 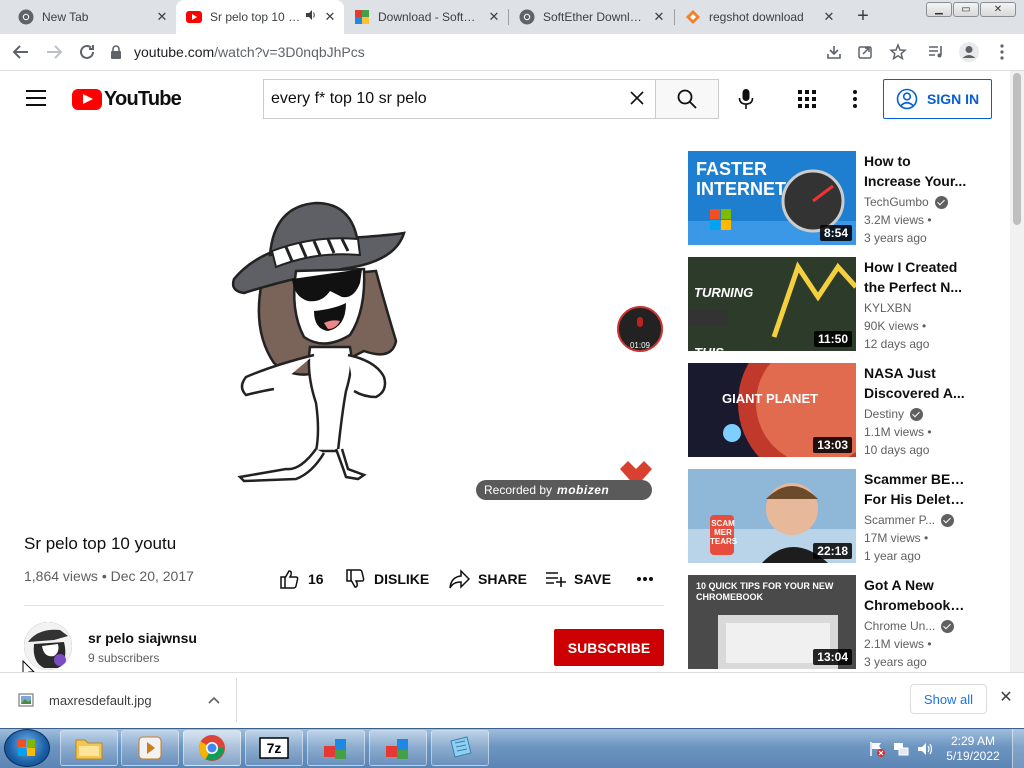 I want to click on dislike-button: DISLIKE, so click(x=386, y=579).